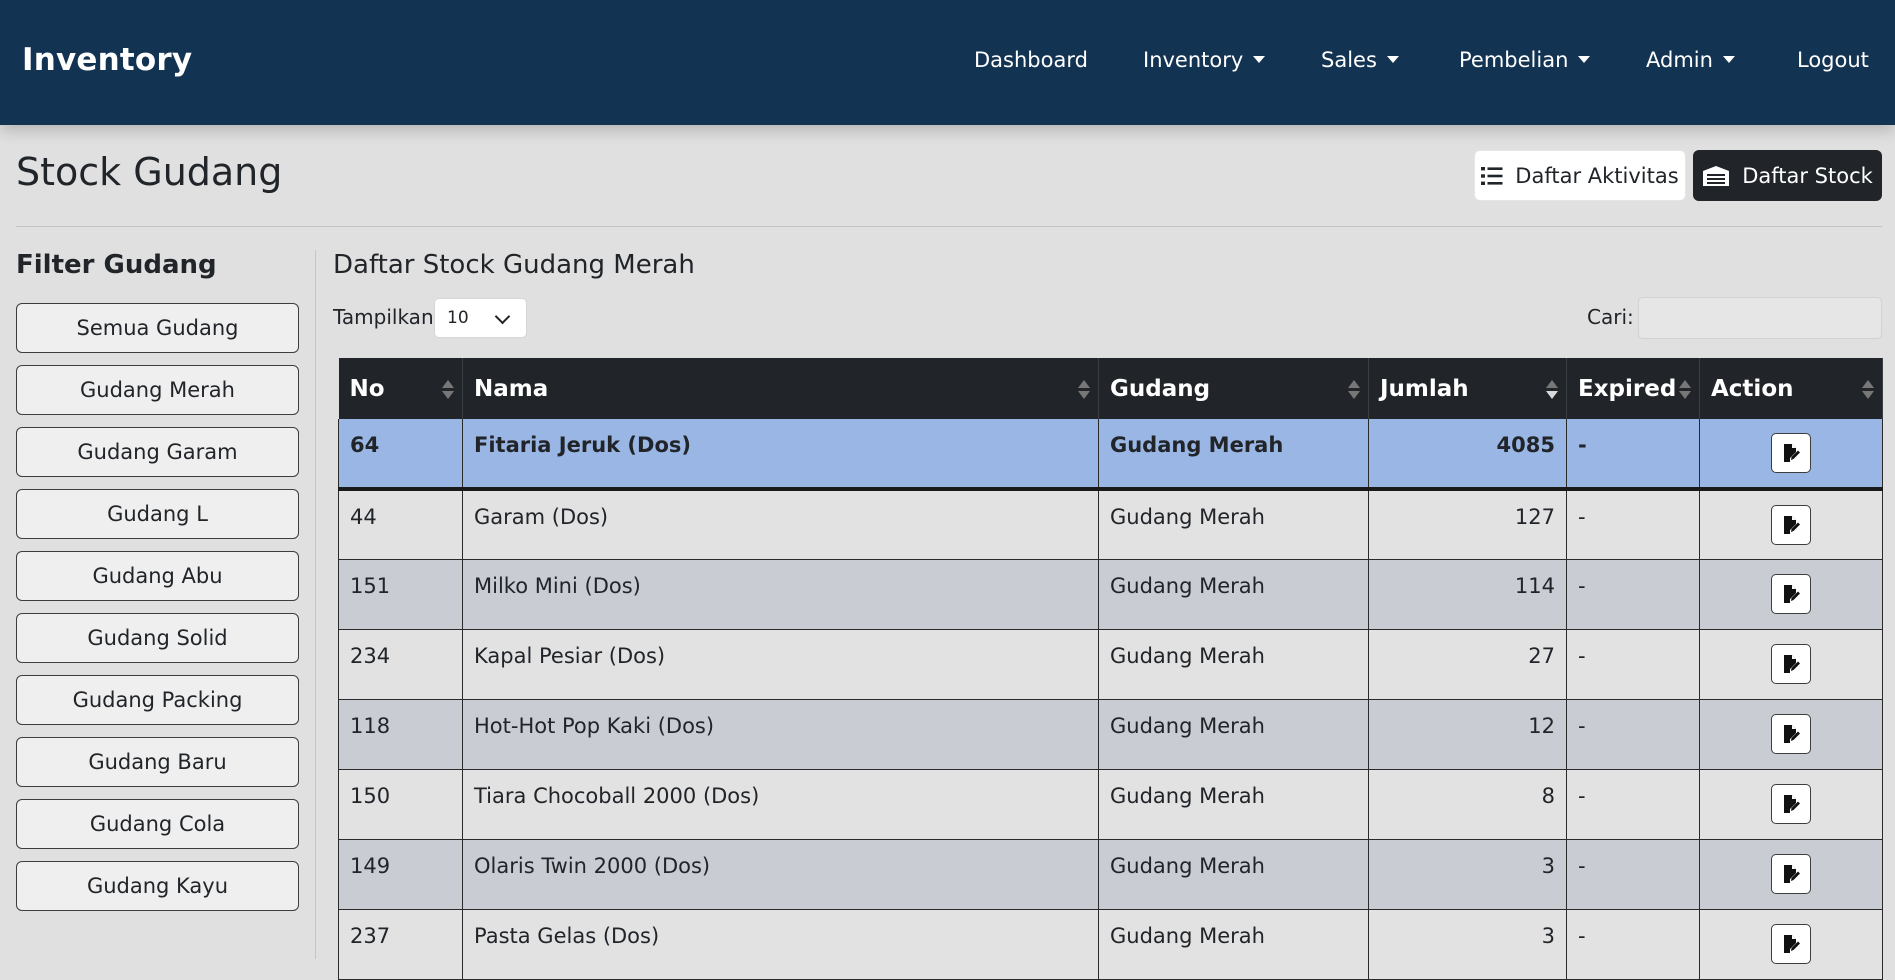 The height and width of the screenshot is (980, 1895). I want to click on cell-no: 149, so click(400, 874).